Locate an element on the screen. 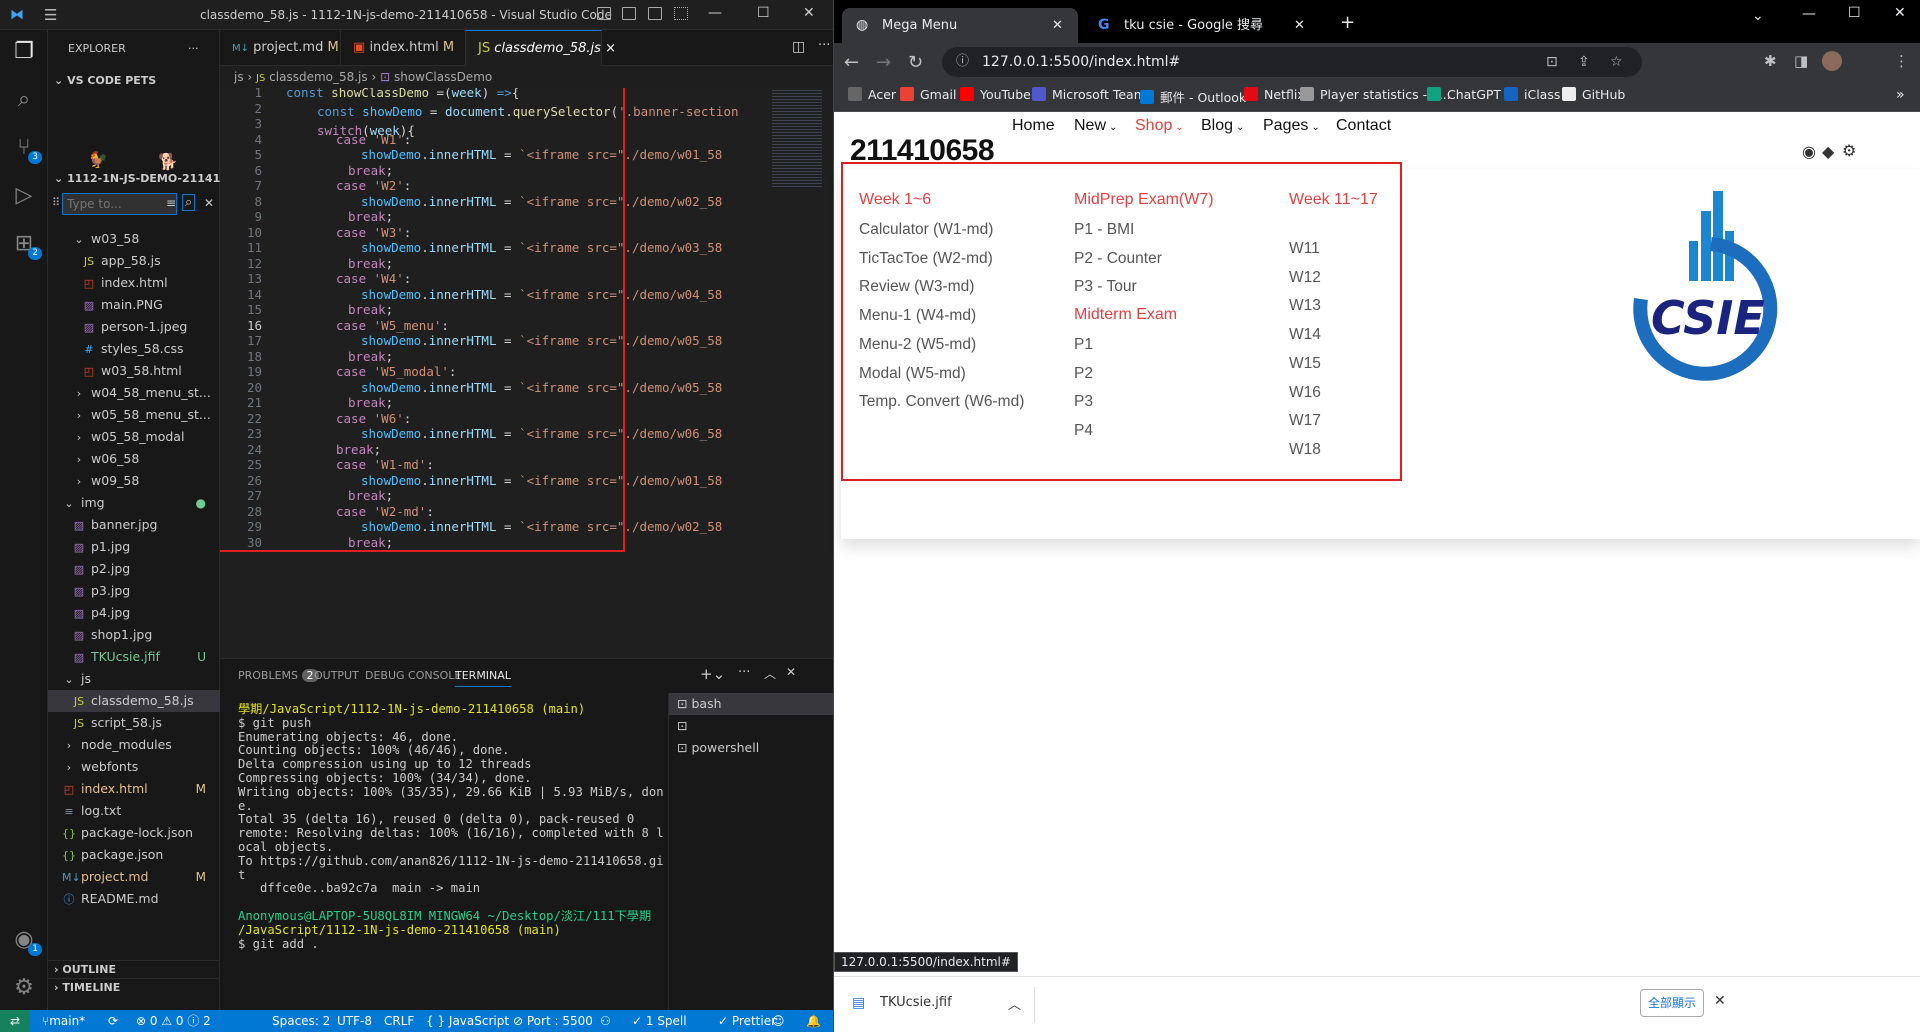  file-tree-item: {} package-lock.json is located at coordinates (134, 833).